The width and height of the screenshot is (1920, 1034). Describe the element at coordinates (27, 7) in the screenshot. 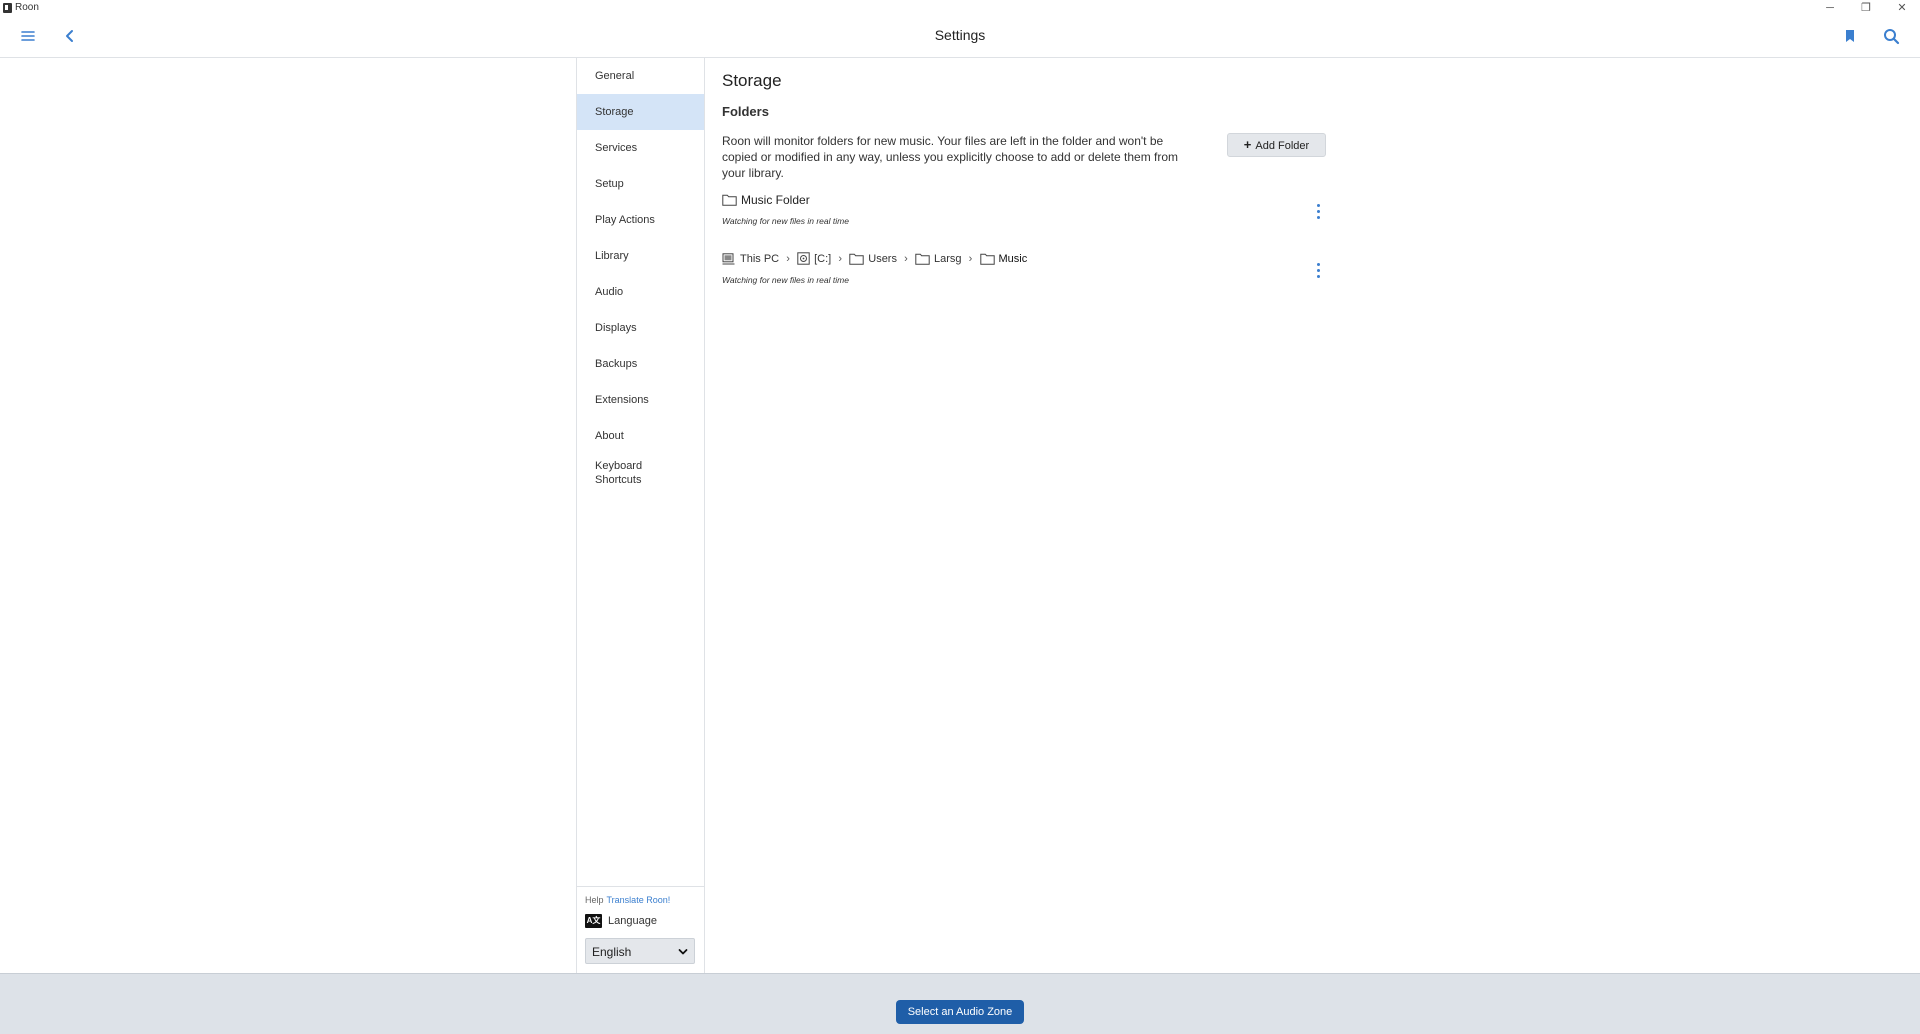

I see `window-title: Roon` at that location.